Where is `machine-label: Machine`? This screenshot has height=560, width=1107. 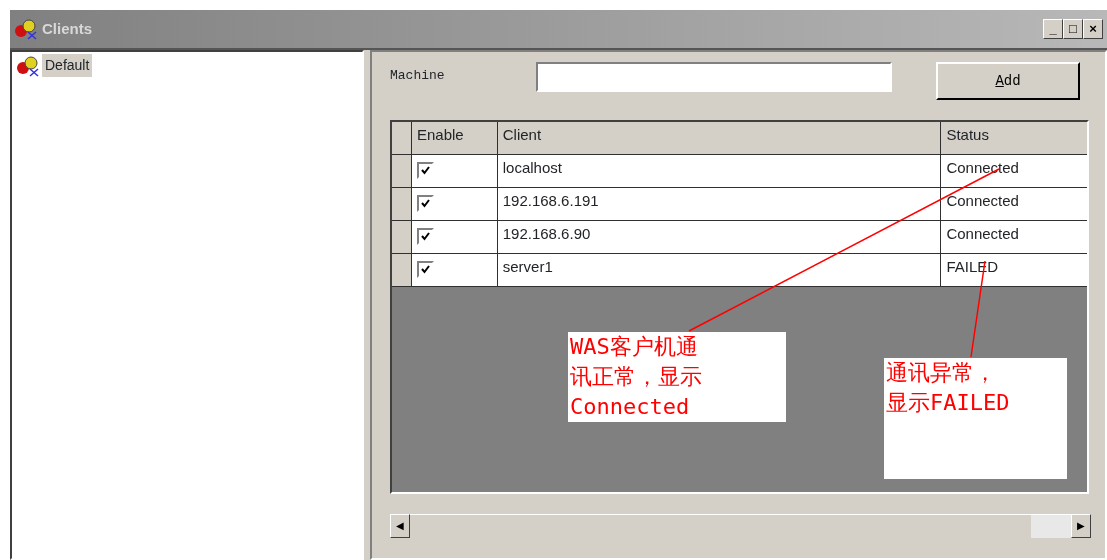
machine-label: Machine is located at coordinates (418, 76).